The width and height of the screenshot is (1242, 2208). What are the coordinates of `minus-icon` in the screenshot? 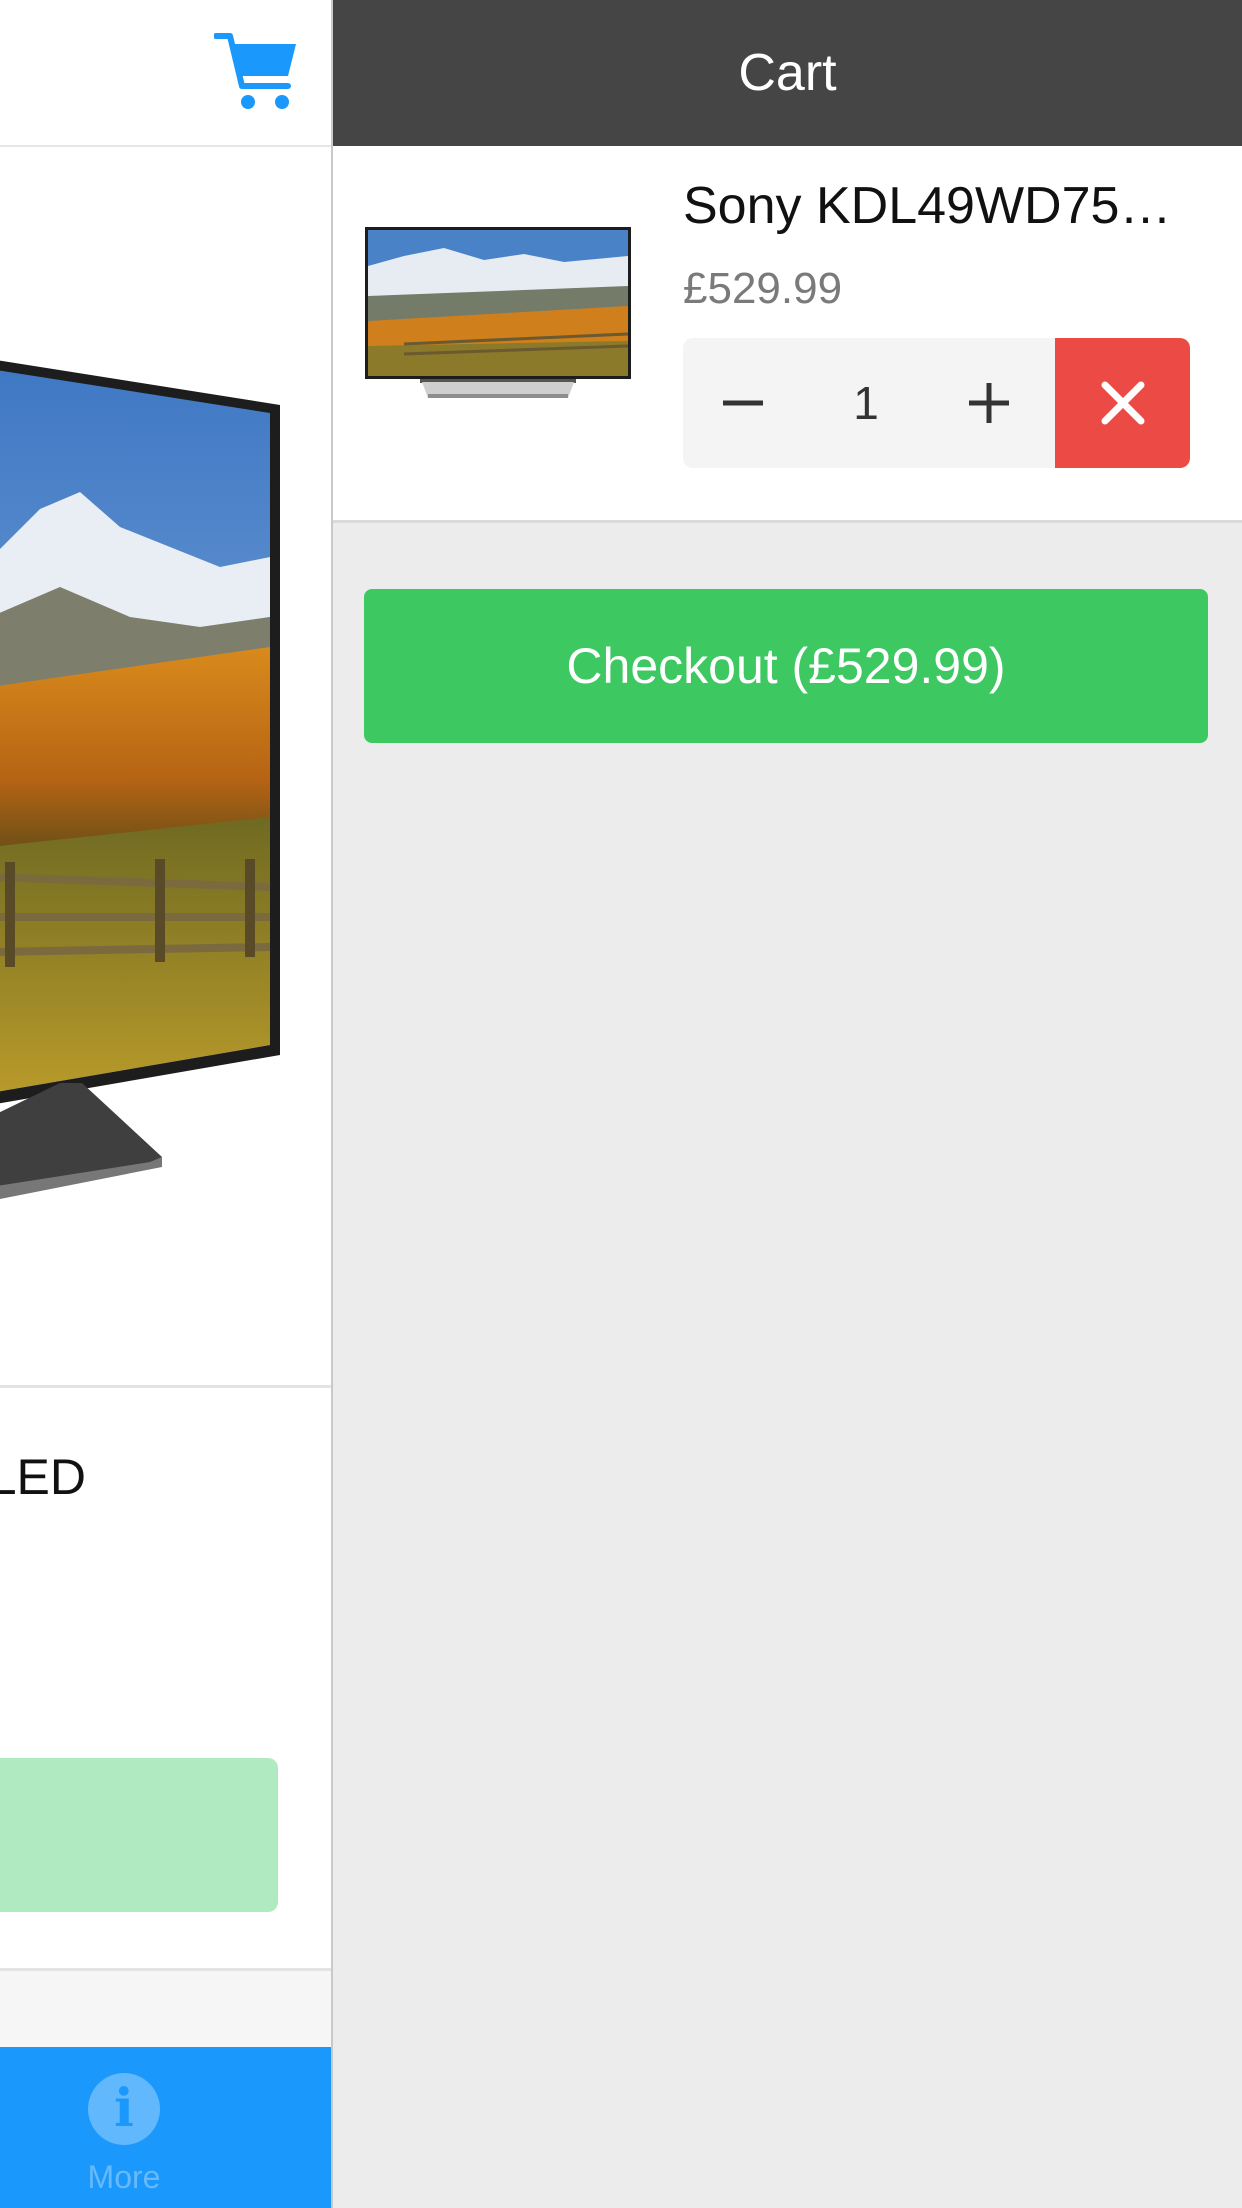 It's located at (743, 403).